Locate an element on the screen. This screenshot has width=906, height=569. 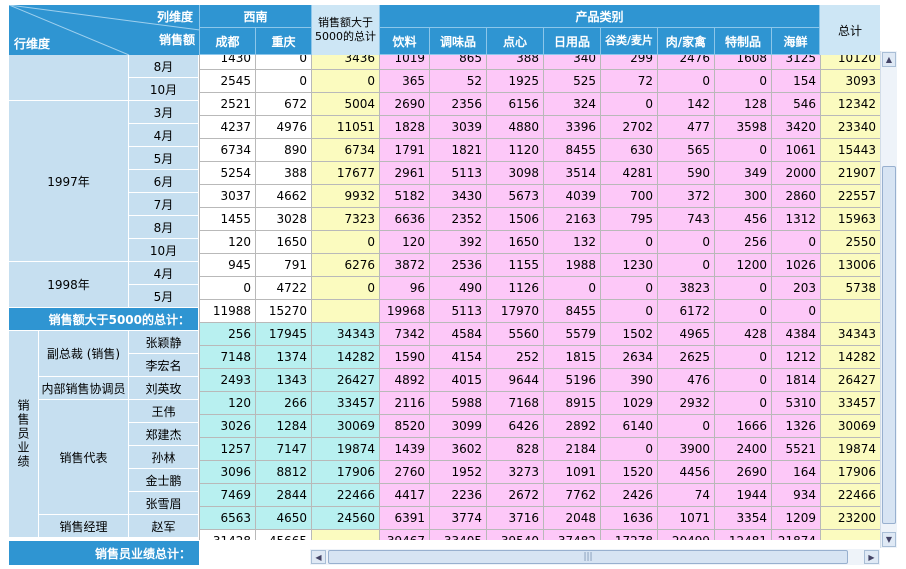
table-cell: 5182 is located at coordinates (404, 196).